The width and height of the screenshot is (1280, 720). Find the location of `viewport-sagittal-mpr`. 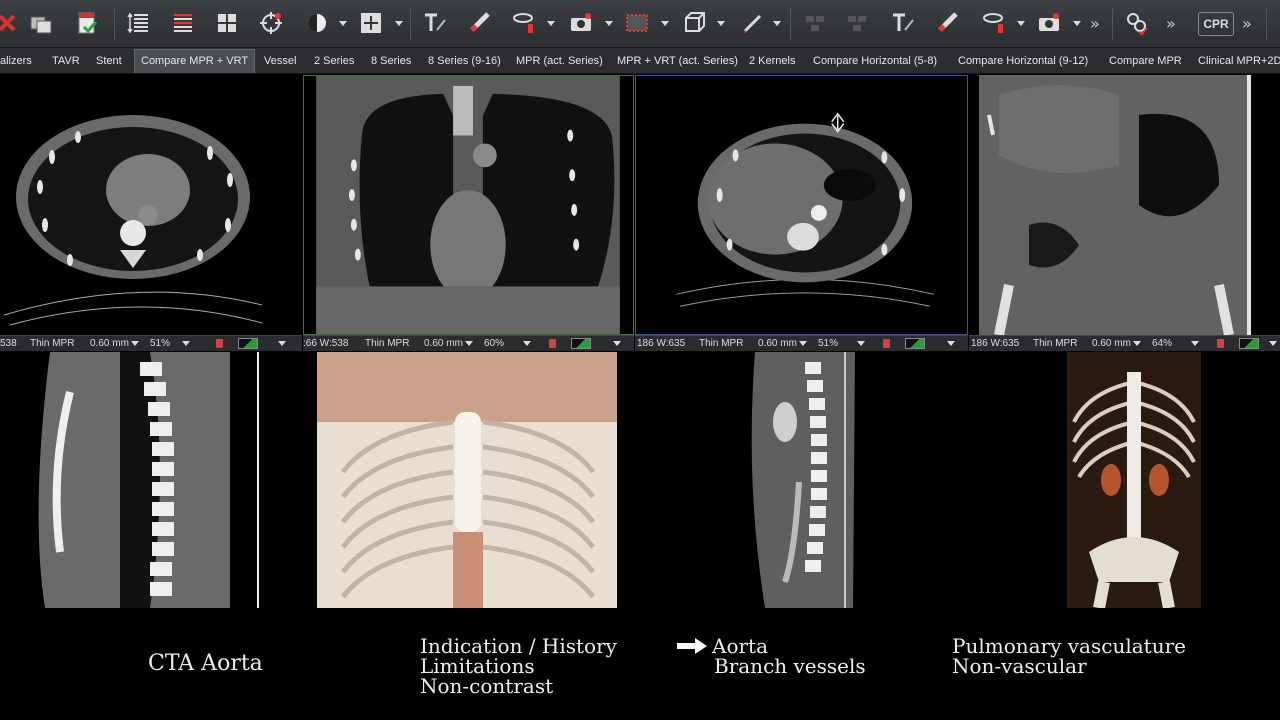

viewport-sagittal-mpr is located at coordinates (151, 480).